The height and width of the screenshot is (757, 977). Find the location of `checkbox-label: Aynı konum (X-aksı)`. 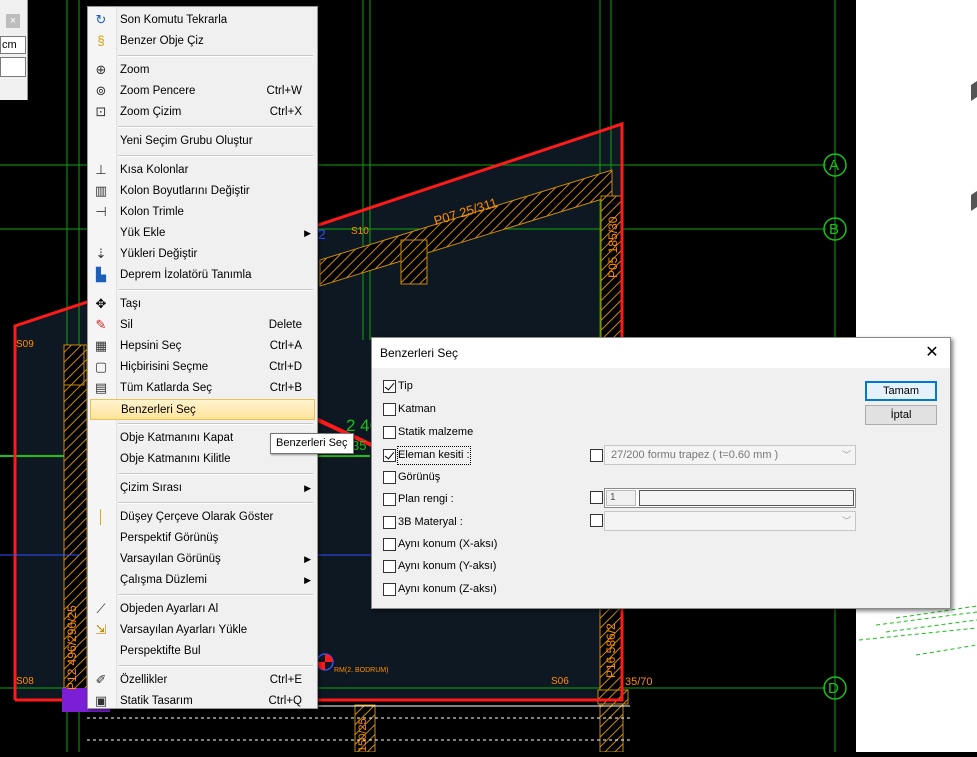

checkbox-label: Aynı konum (X-aksı) is located at coordinates (448, 544).